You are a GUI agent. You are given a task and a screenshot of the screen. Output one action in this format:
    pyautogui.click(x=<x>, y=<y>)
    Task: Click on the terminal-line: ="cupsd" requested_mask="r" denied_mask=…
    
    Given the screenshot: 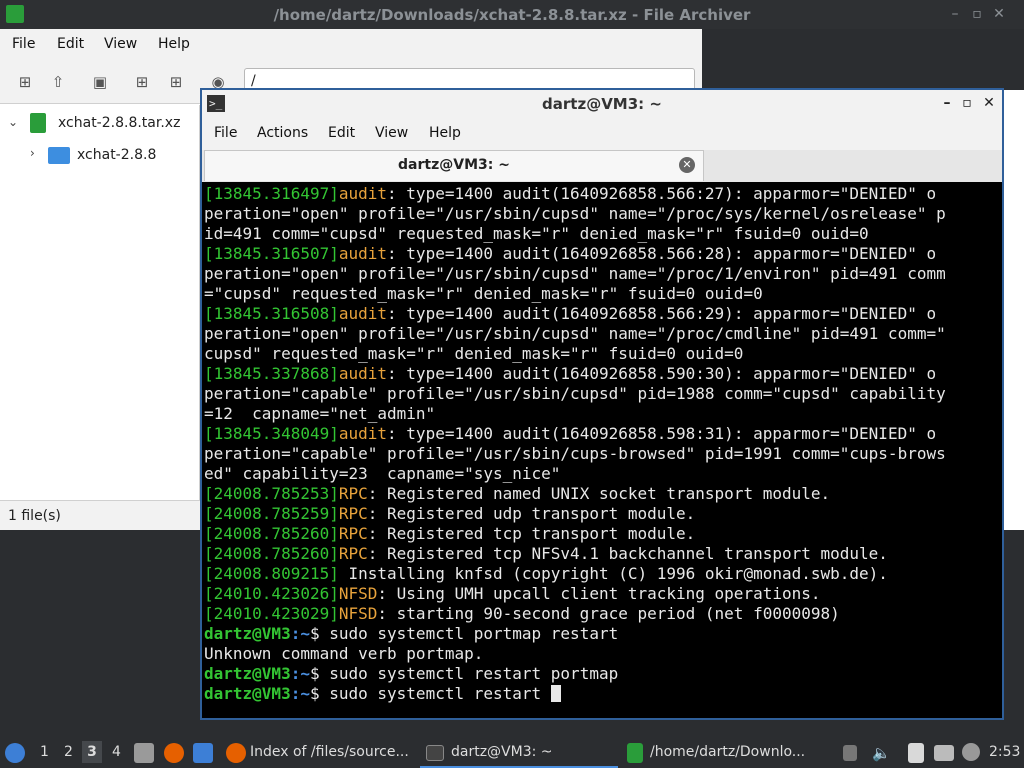 What is the action you would take?
    pyautogui.click(x=603, y=294)
    